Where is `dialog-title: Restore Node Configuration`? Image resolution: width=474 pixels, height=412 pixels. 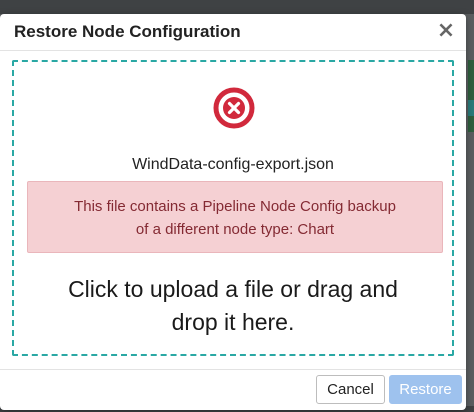
dialog-title: Restore Node Configuration is located at coordinates (127, 31).